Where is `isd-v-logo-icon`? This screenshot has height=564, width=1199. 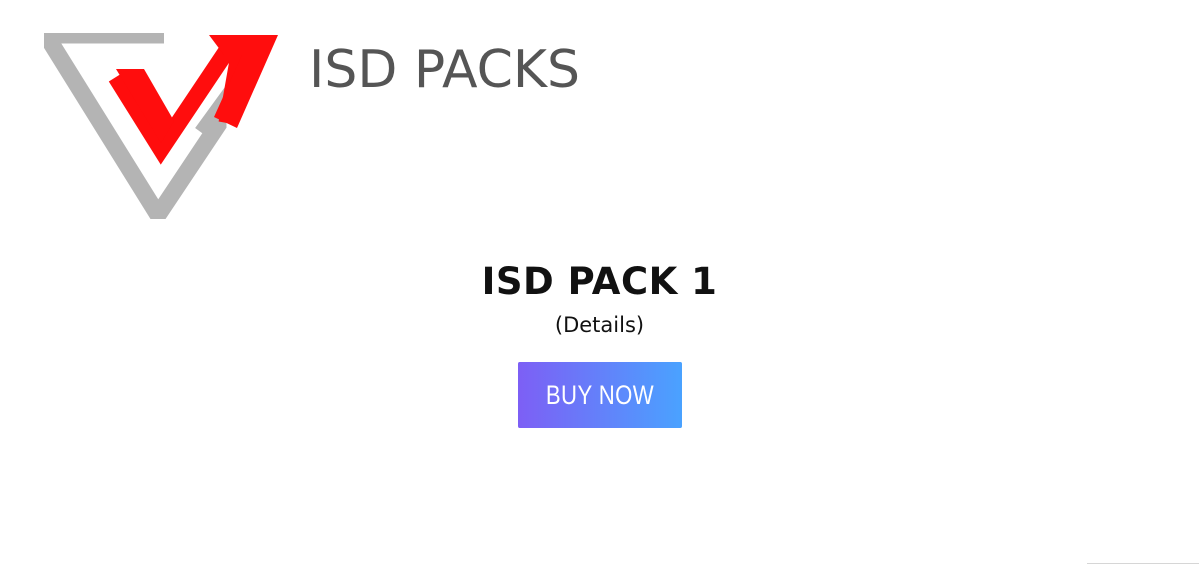
isd-v-logo-icon is located at coordinates (163, 126).